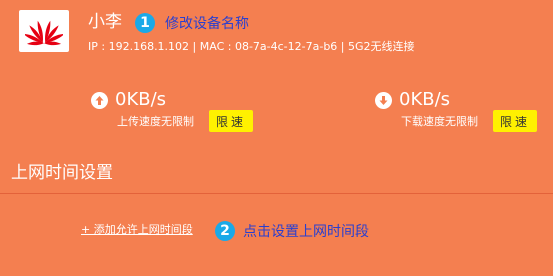 This screenshot has height=276, width=553. Describe the element at coordinates (276, 193) in the screenshot. I see `section-divider` at that location.